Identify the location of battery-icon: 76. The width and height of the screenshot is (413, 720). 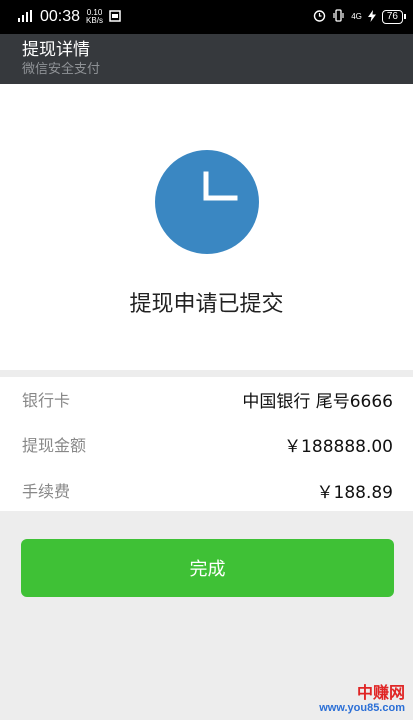
(394, 17).